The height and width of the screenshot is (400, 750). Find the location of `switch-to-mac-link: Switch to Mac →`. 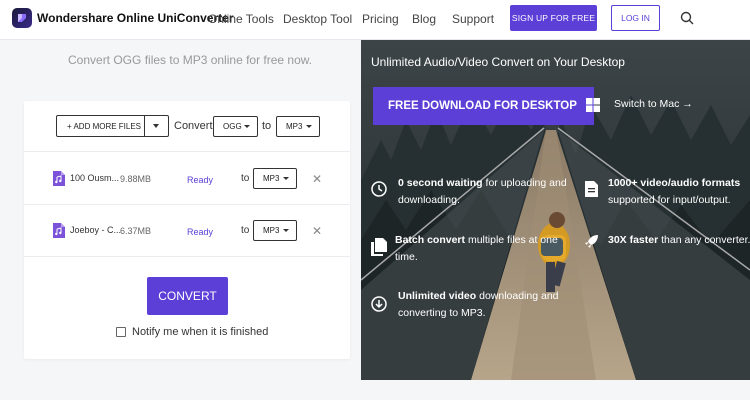

switch-to-mac-link: Switch to Mac → is located at coordinates (653, 104).